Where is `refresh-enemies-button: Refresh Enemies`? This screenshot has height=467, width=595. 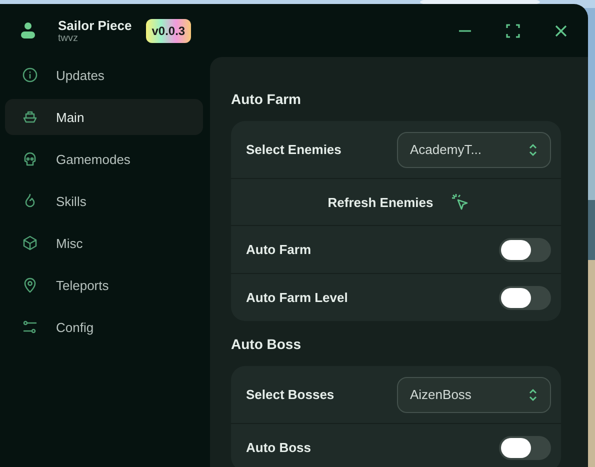 refresh-enemies-button: Refresh Enemies is located at coordinates (396, 201).